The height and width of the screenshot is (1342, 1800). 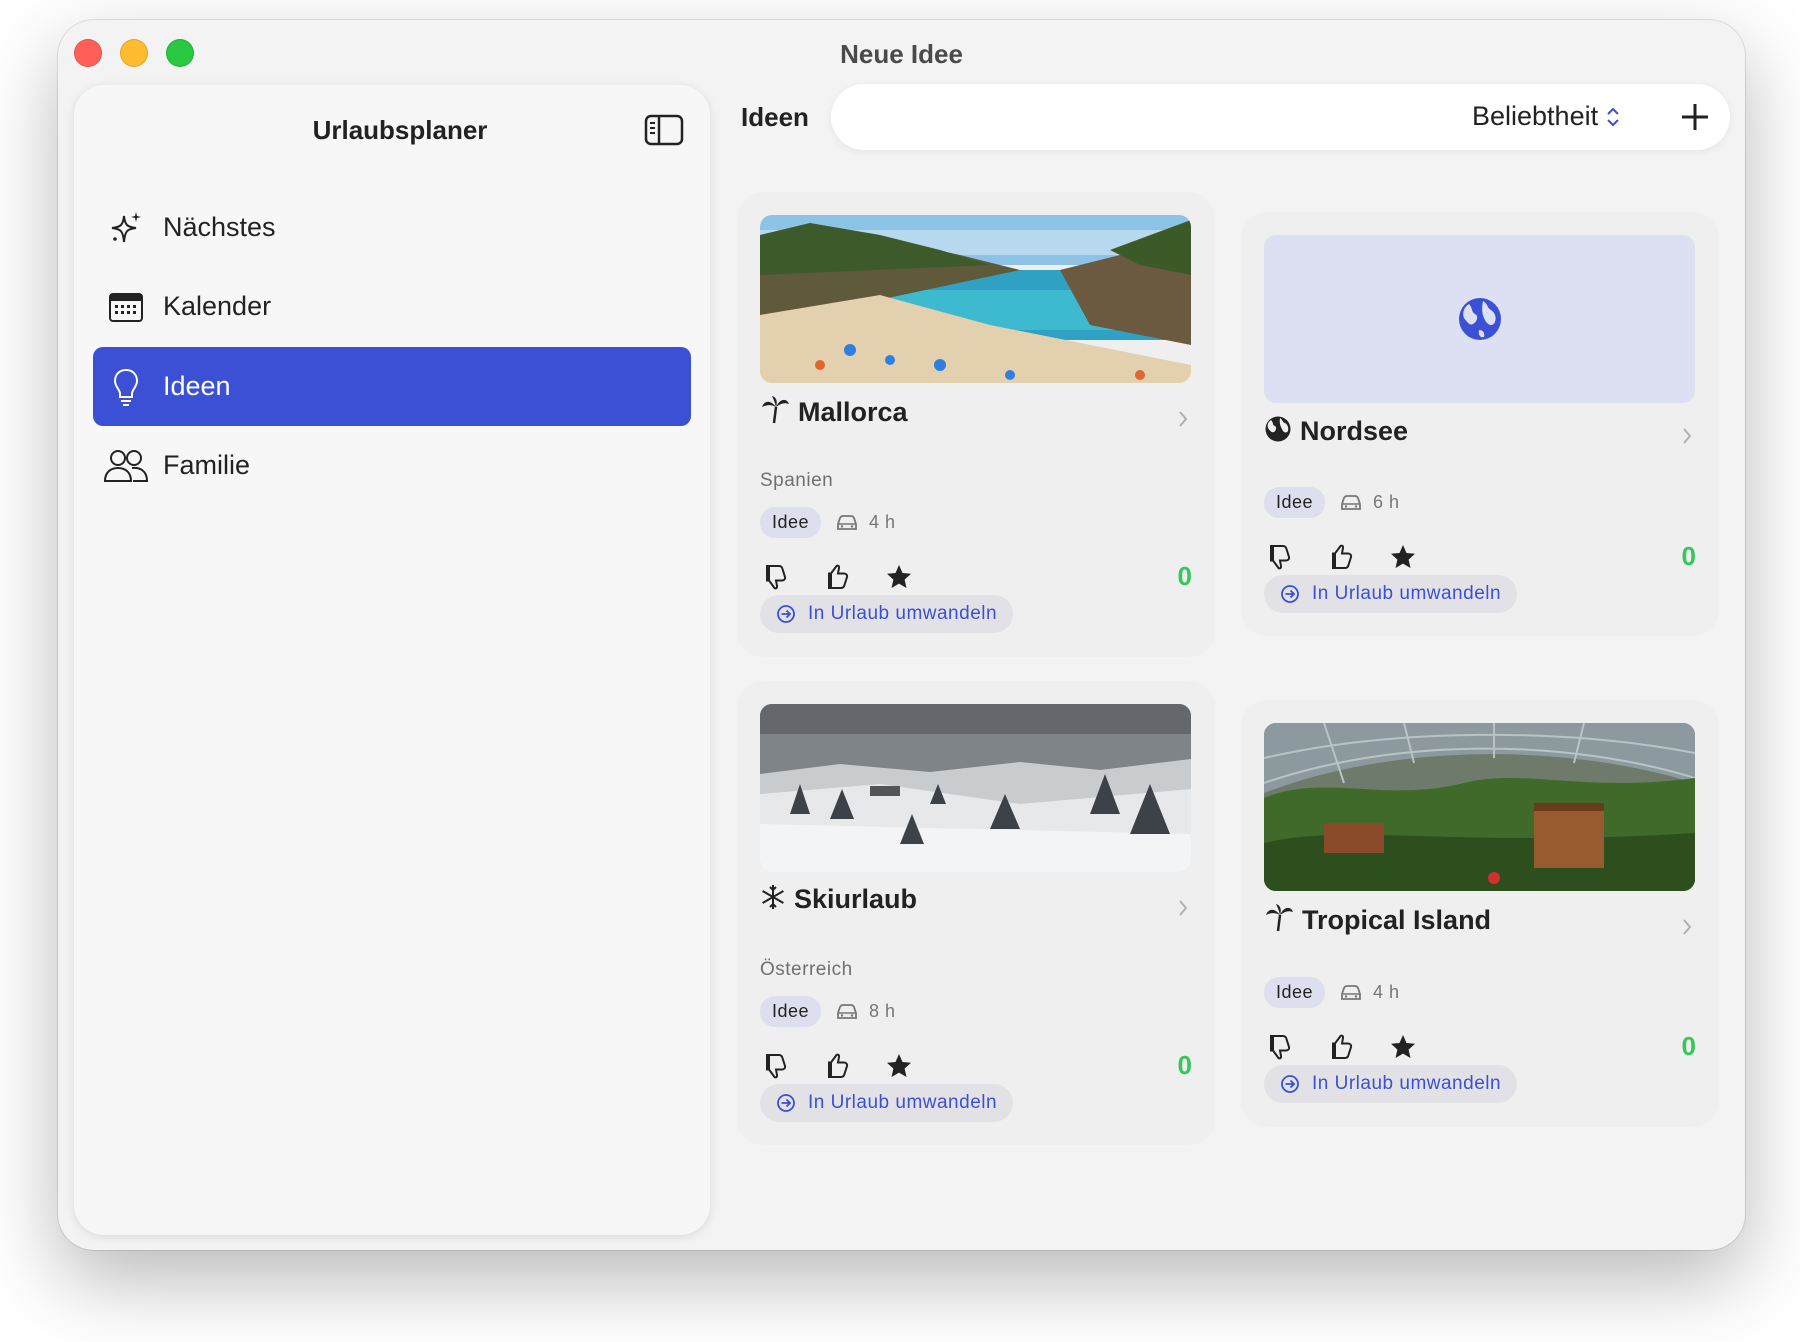 I want to click on calendar-icon, so click(x=126, y=307).